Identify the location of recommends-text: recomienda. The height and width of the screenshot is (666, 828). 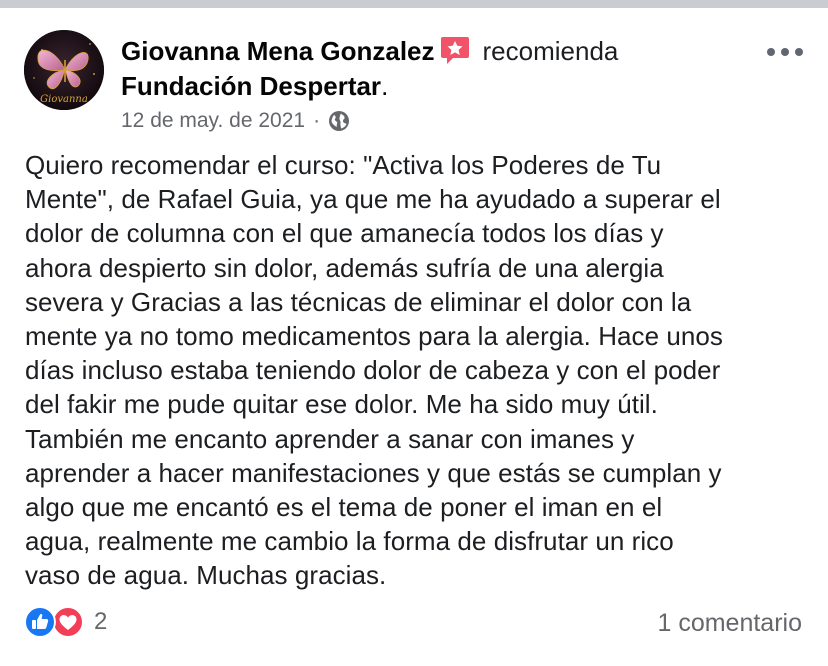
(550, 51).